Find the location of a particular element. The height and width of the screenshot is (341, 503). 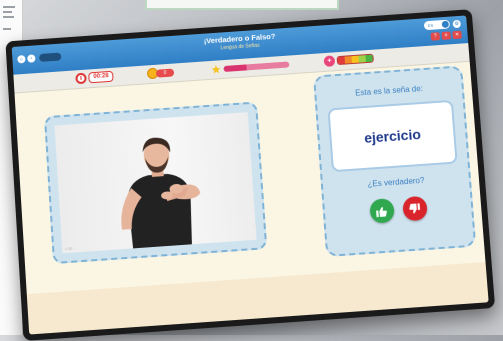

video-watermark: LSE is located at coordinates (69, 248).